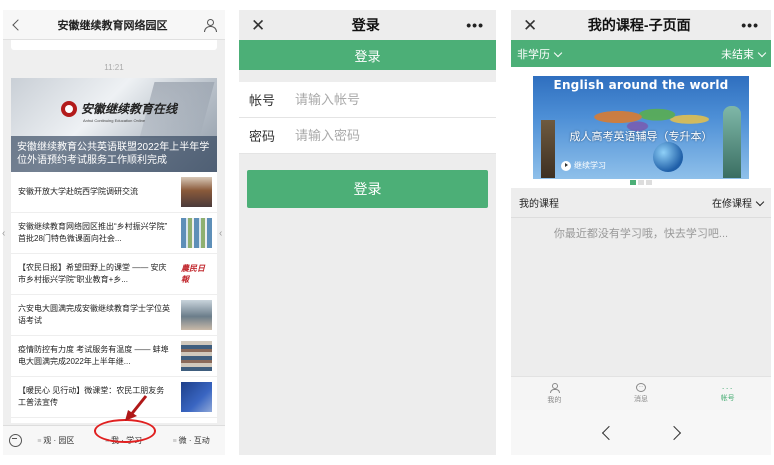  Describe the element at coordinates (114, 397) in the screenshot. I see `news-item: 【暖民心 见行动】微课堂：农民工朋友务工普法宣传` at that location.